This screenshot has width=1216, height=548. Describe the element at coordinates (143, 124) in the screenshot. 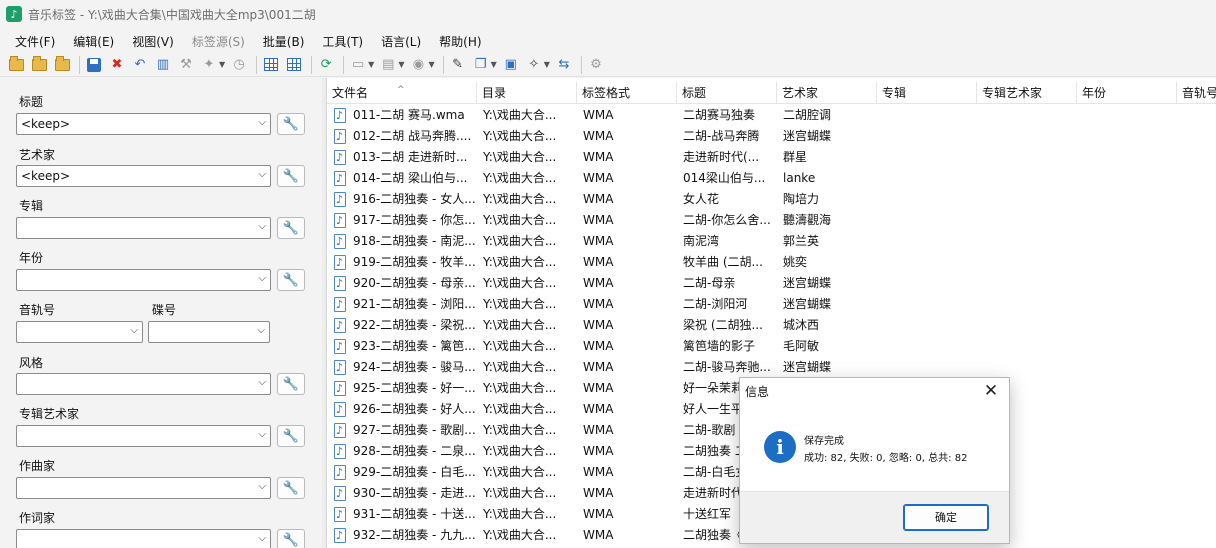

I see `title-combo: <keep> ⌵` at that location.